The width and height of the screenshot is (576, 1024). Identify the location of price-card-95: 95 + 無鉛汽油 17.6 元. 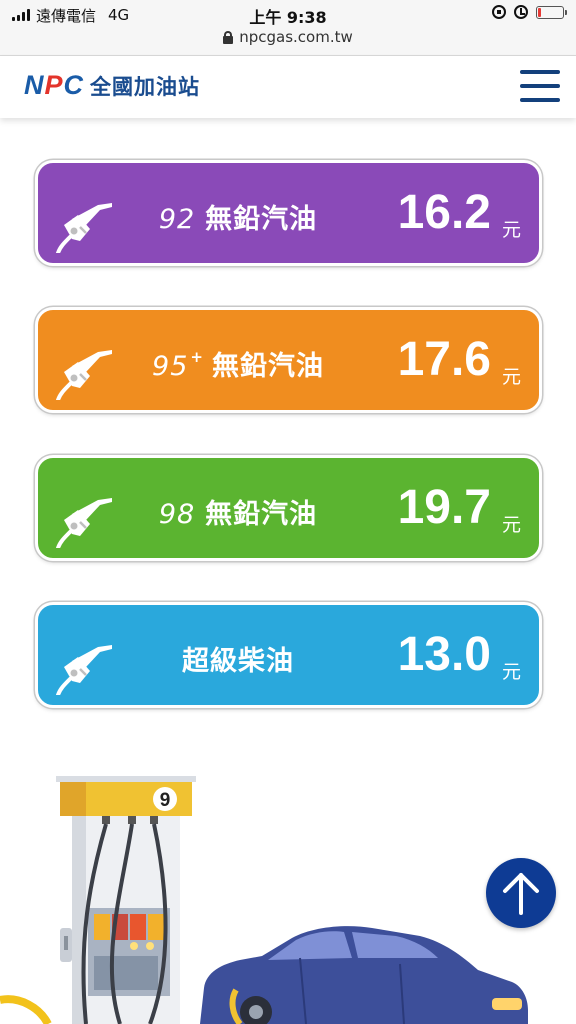
(288, 360).